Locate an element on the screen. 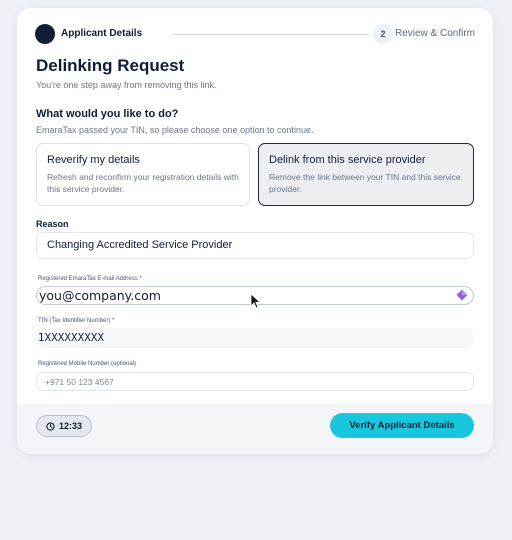  step-1-indicator is located at coordinates (45, 34).